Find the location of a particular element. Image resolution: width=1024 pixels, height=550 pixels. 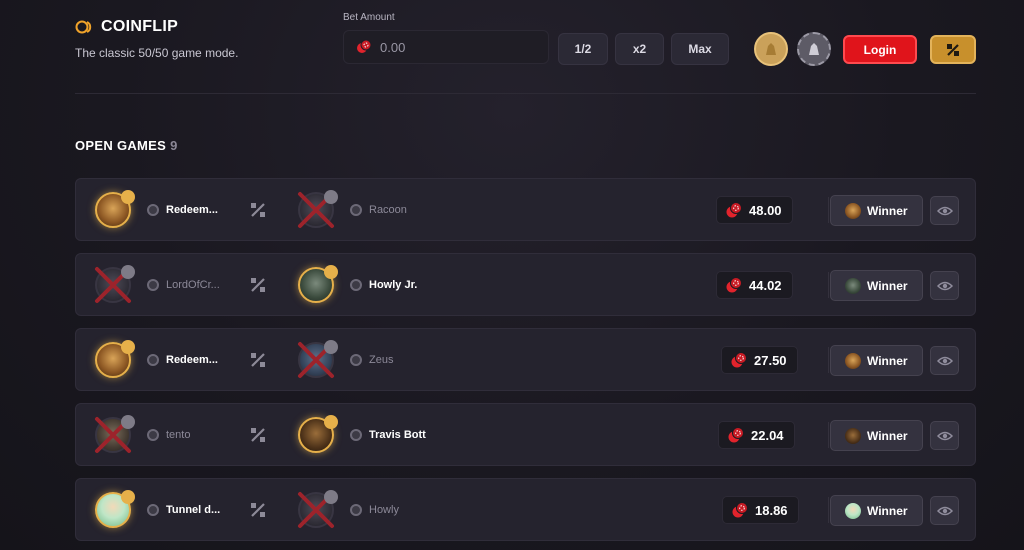

game-row: LordOfCr... Howly Jr. 44.02 Winner is located at coordinates (525, 284).